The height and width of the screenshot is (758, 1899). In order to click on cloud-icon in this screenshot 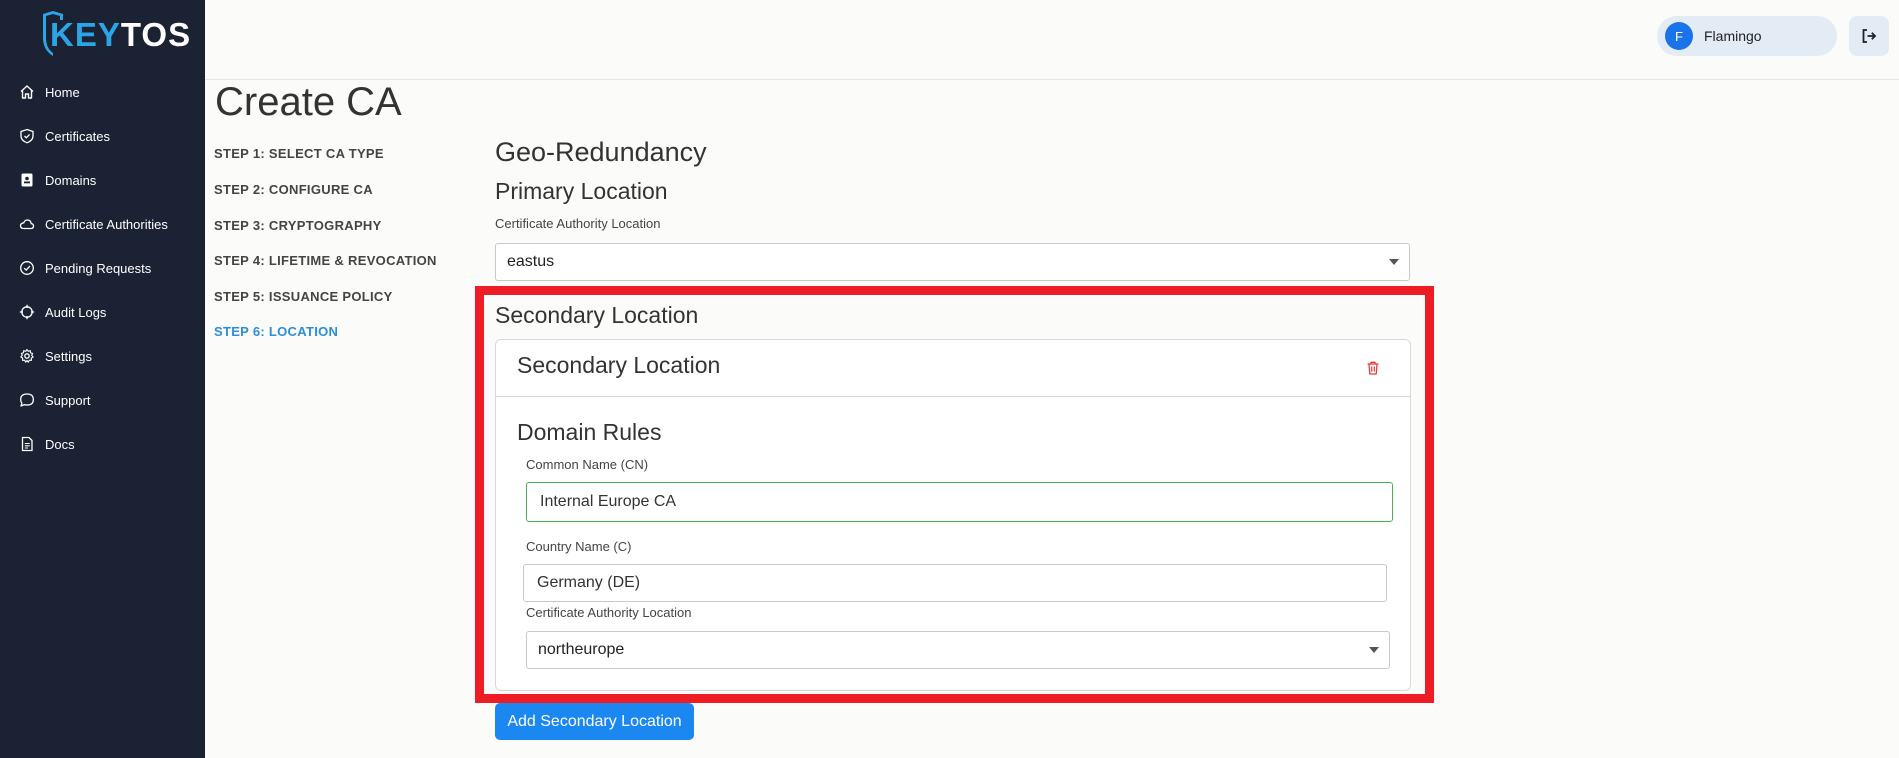, I will do `click(27, 224)`.